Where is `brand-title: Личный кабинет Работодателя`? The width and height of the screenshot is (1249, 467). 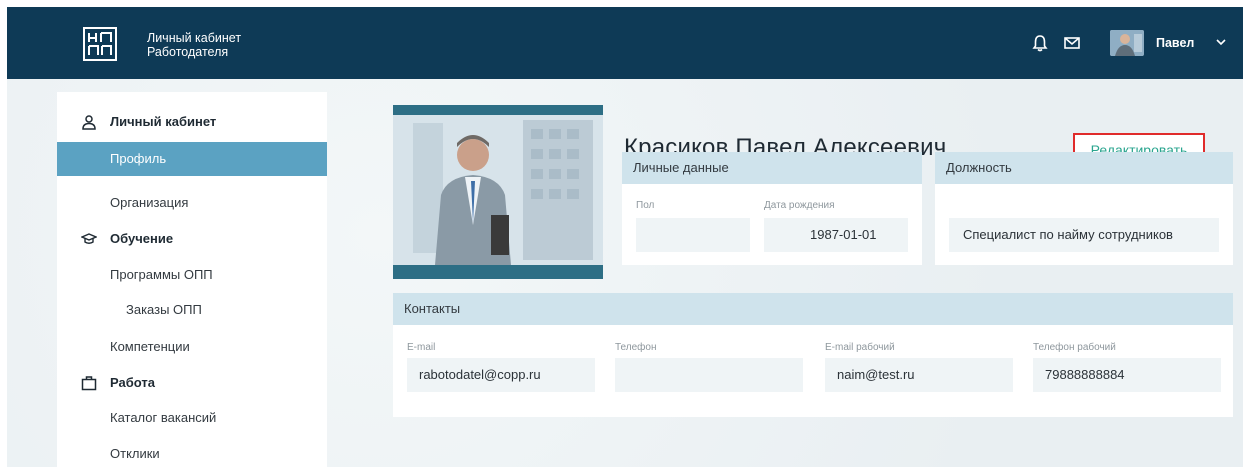
brand-title: Личный кабинет Работодателя is located at coordinates (194, 45).